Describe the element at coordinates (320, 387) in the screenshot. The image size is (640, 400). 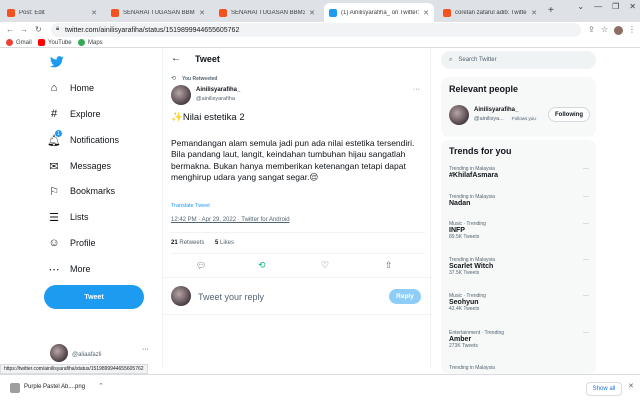
I see `download-bar: Purple Pastel Ab....png ⌃ Show all ✕` at that location.